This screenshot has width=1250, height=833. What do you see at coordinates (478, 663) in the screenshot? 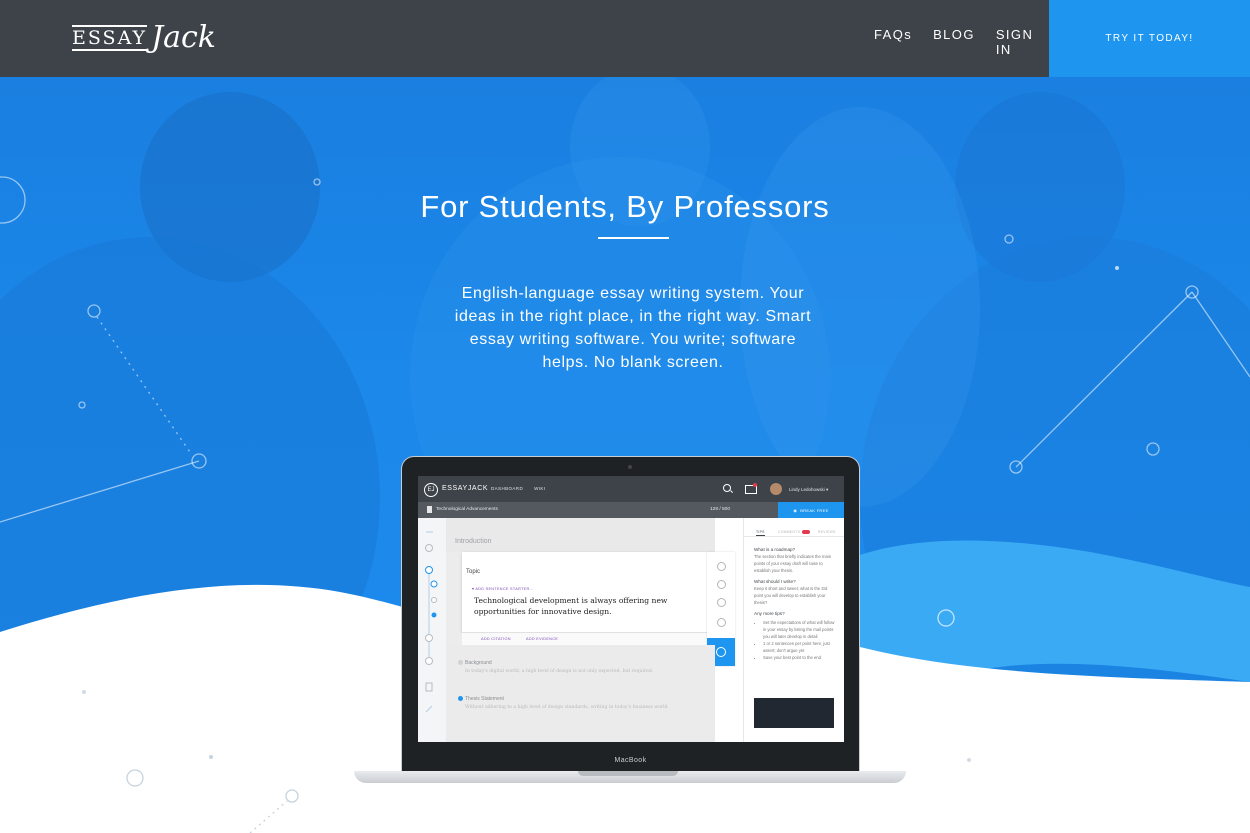
I see `section-background-title: Background` at bounding box center [478, 663].